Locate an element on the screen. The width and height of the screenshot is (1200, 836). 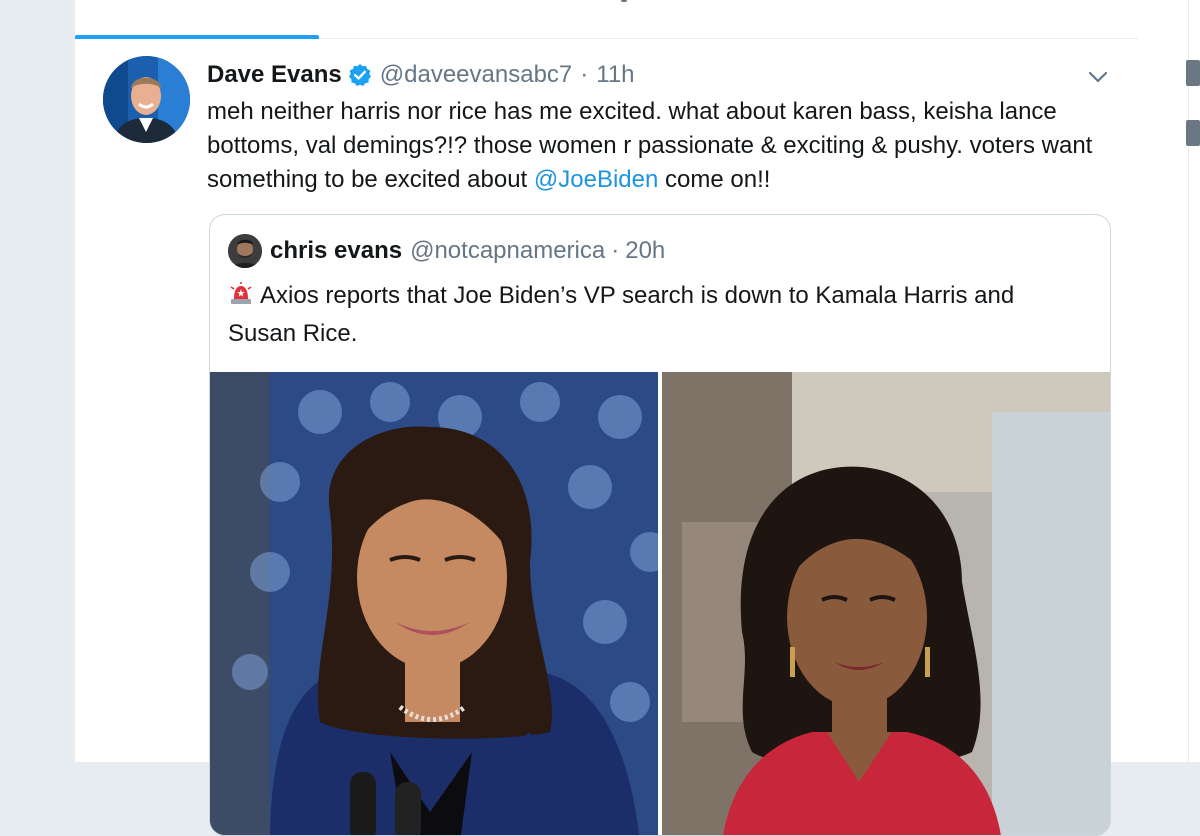
tweet-text-tail: come on!! is located at coordinates (714, 179).